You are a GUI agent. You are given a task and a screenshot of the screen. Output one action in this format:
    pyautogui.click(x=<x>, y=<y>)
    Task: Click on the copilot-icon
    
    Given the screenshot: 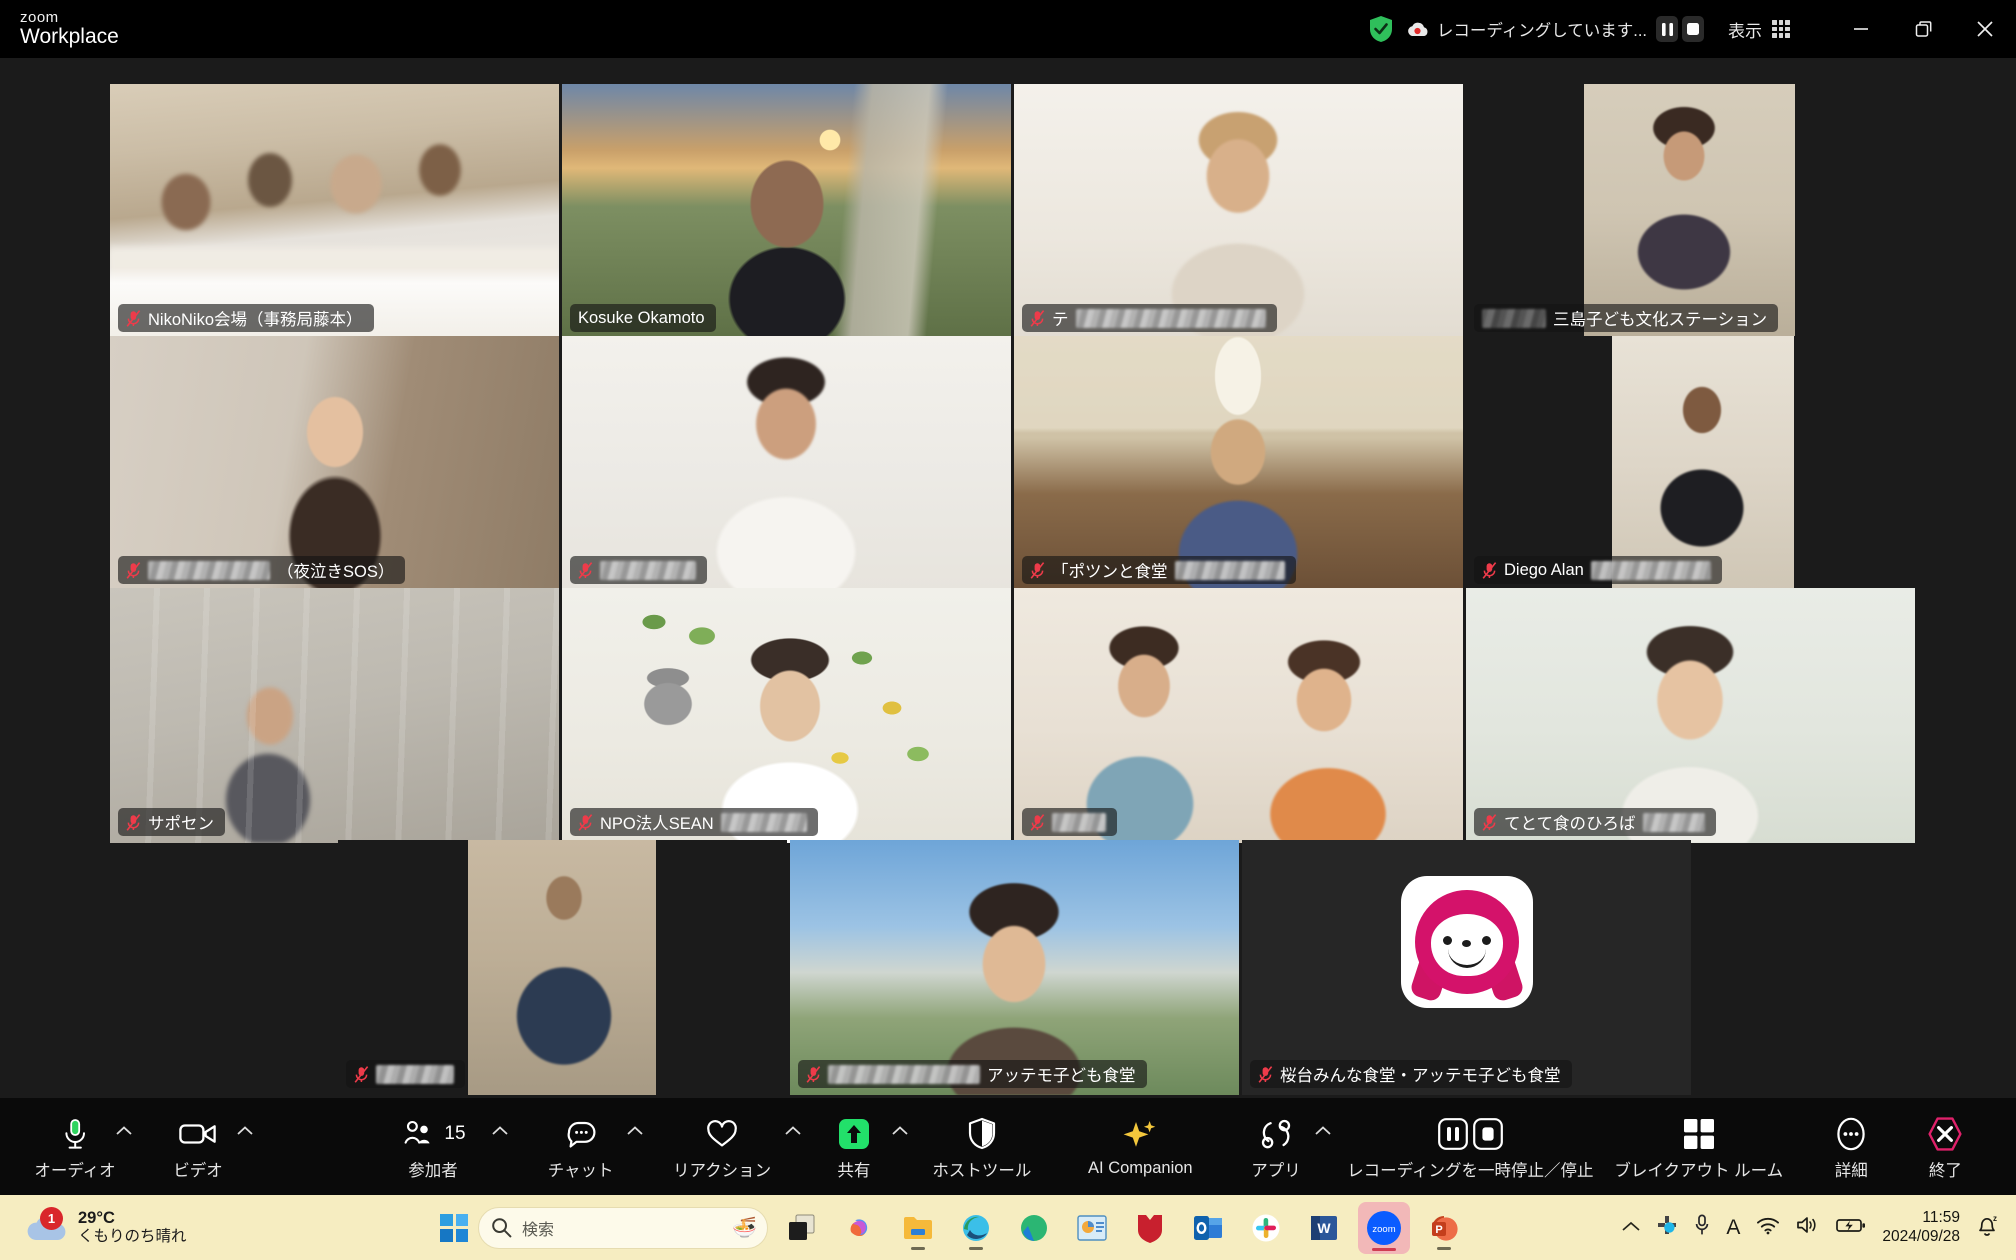 What is the action you would take?
    pyautogui.click(x=860, y=1228)
    